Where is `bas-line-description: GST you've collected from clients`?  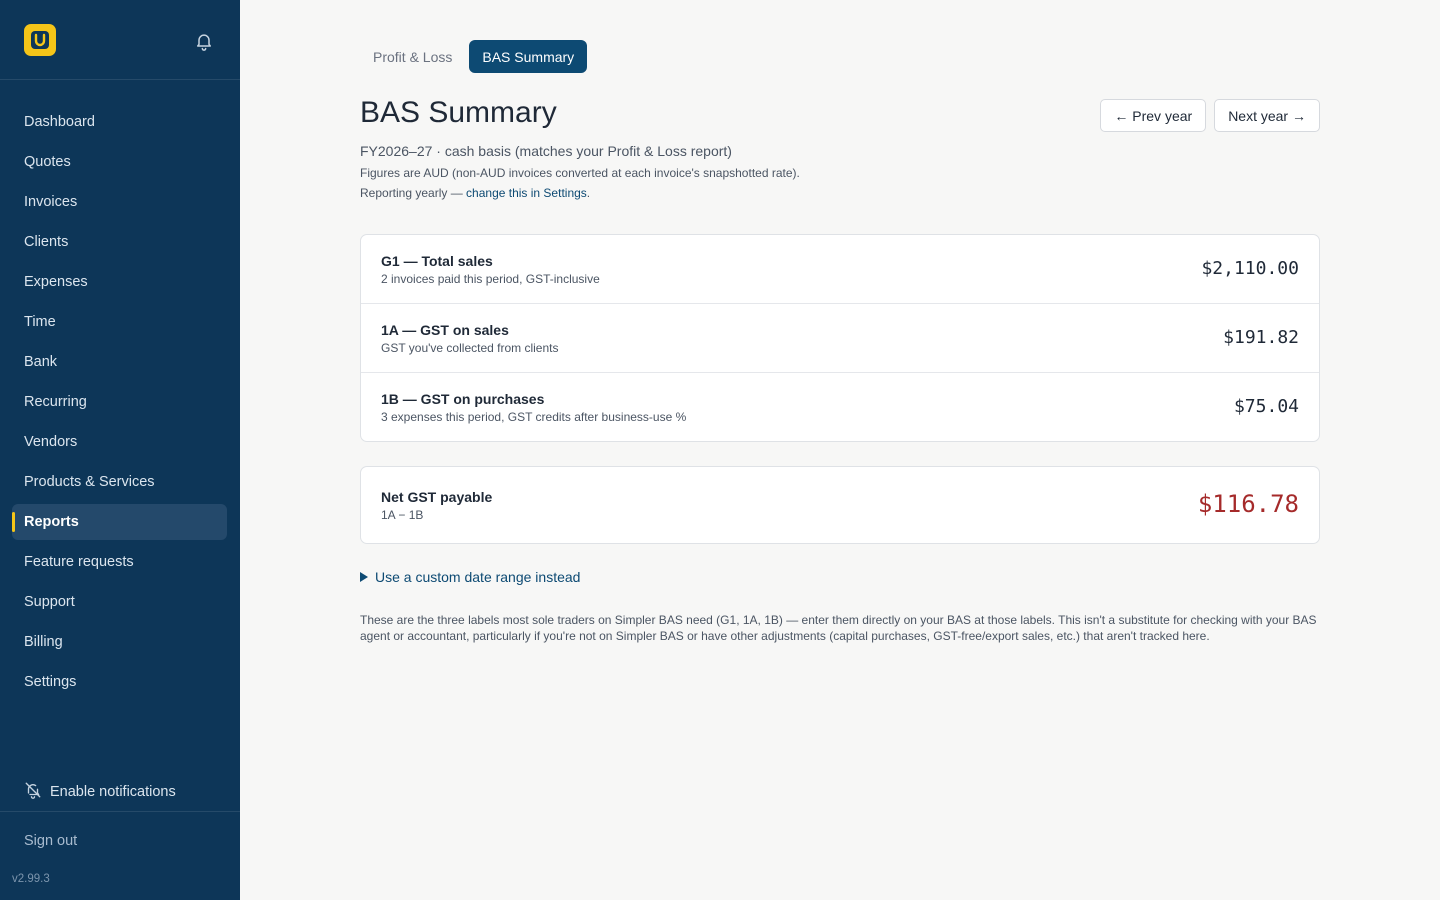 bas-line-description: GST you've collected from clients is located at coordinates (470, 348).